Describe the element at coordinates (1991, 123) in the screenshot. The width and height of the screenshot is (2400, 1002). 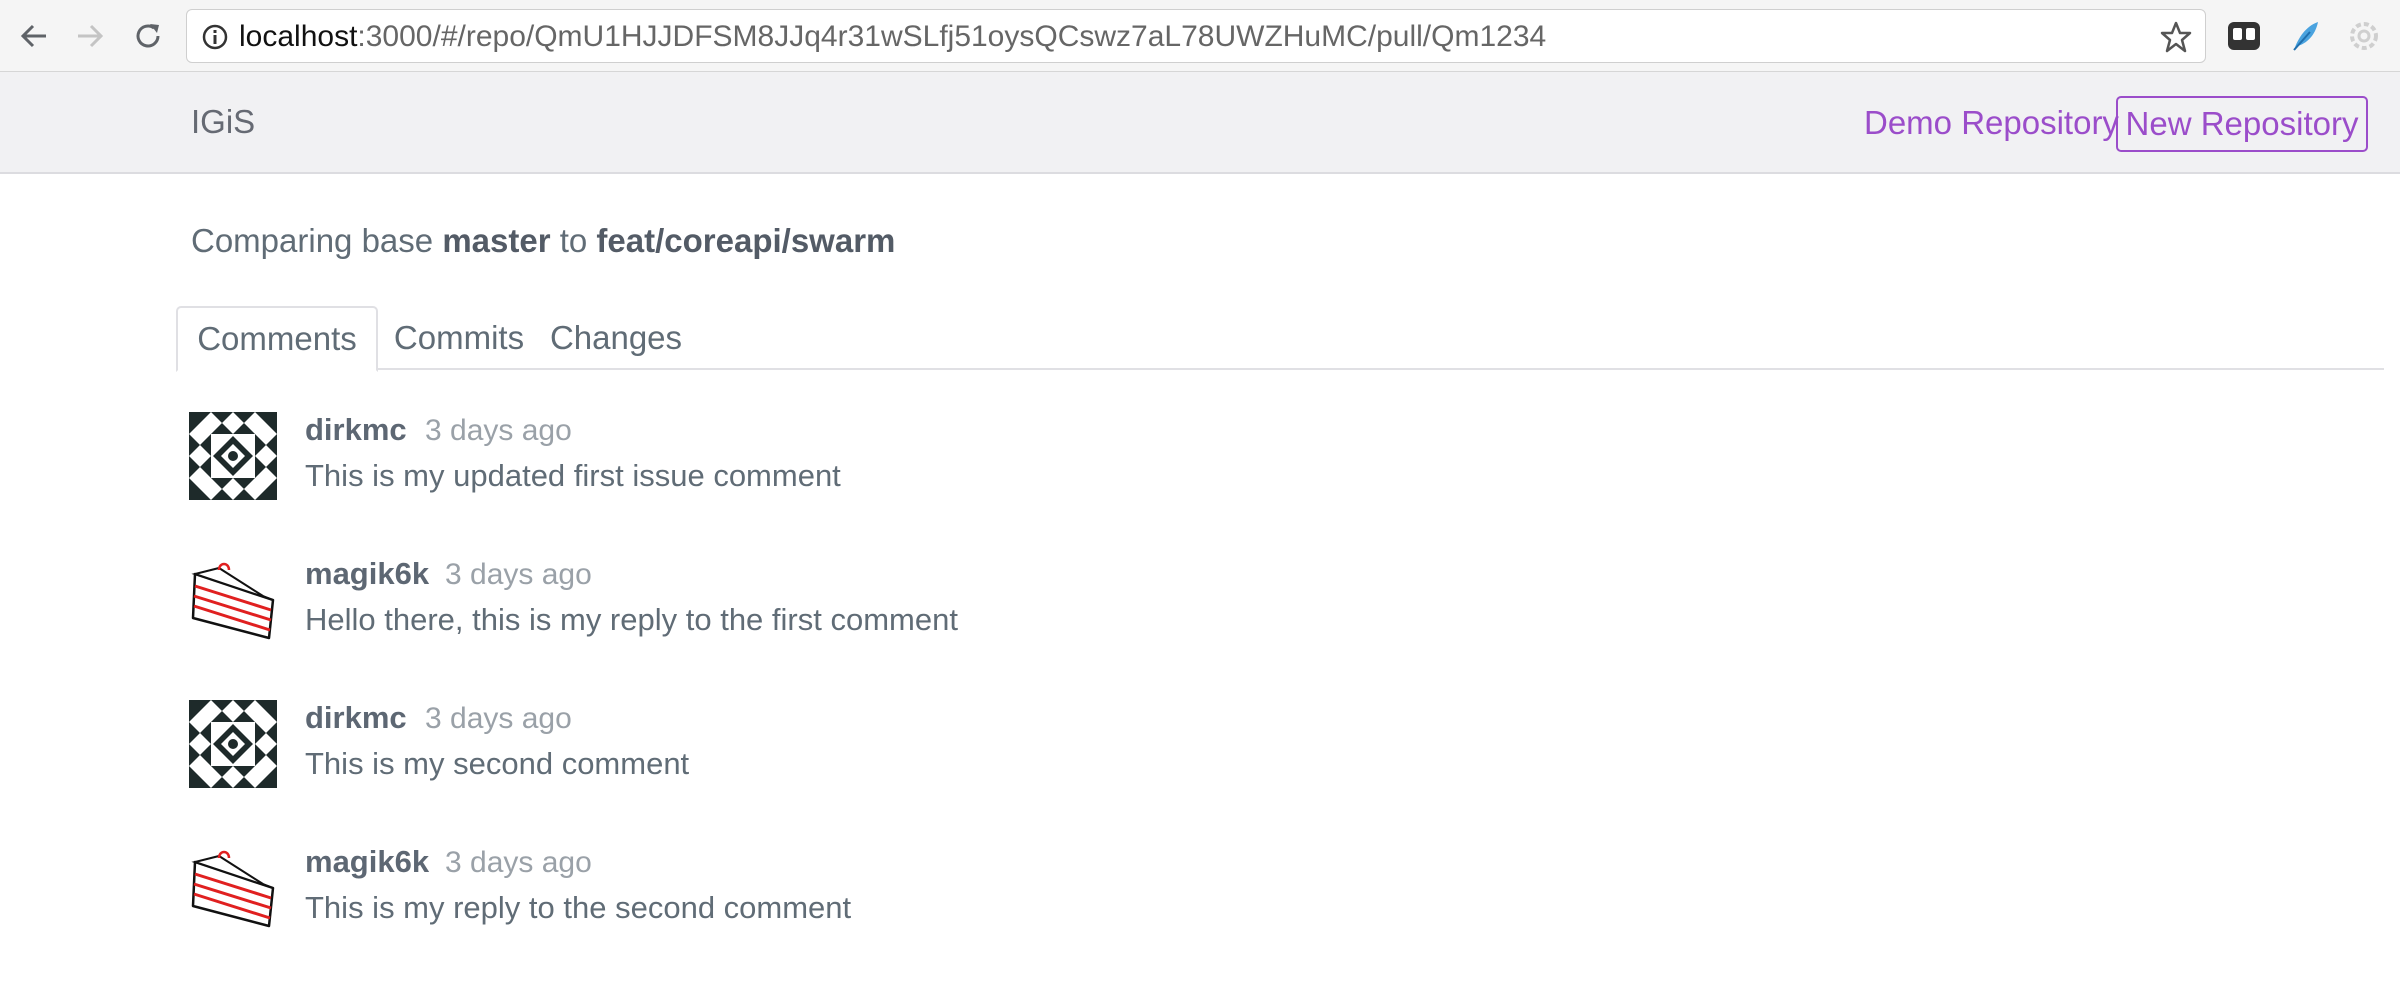
I see `demo-repository-link: Demo Repository` at that location.